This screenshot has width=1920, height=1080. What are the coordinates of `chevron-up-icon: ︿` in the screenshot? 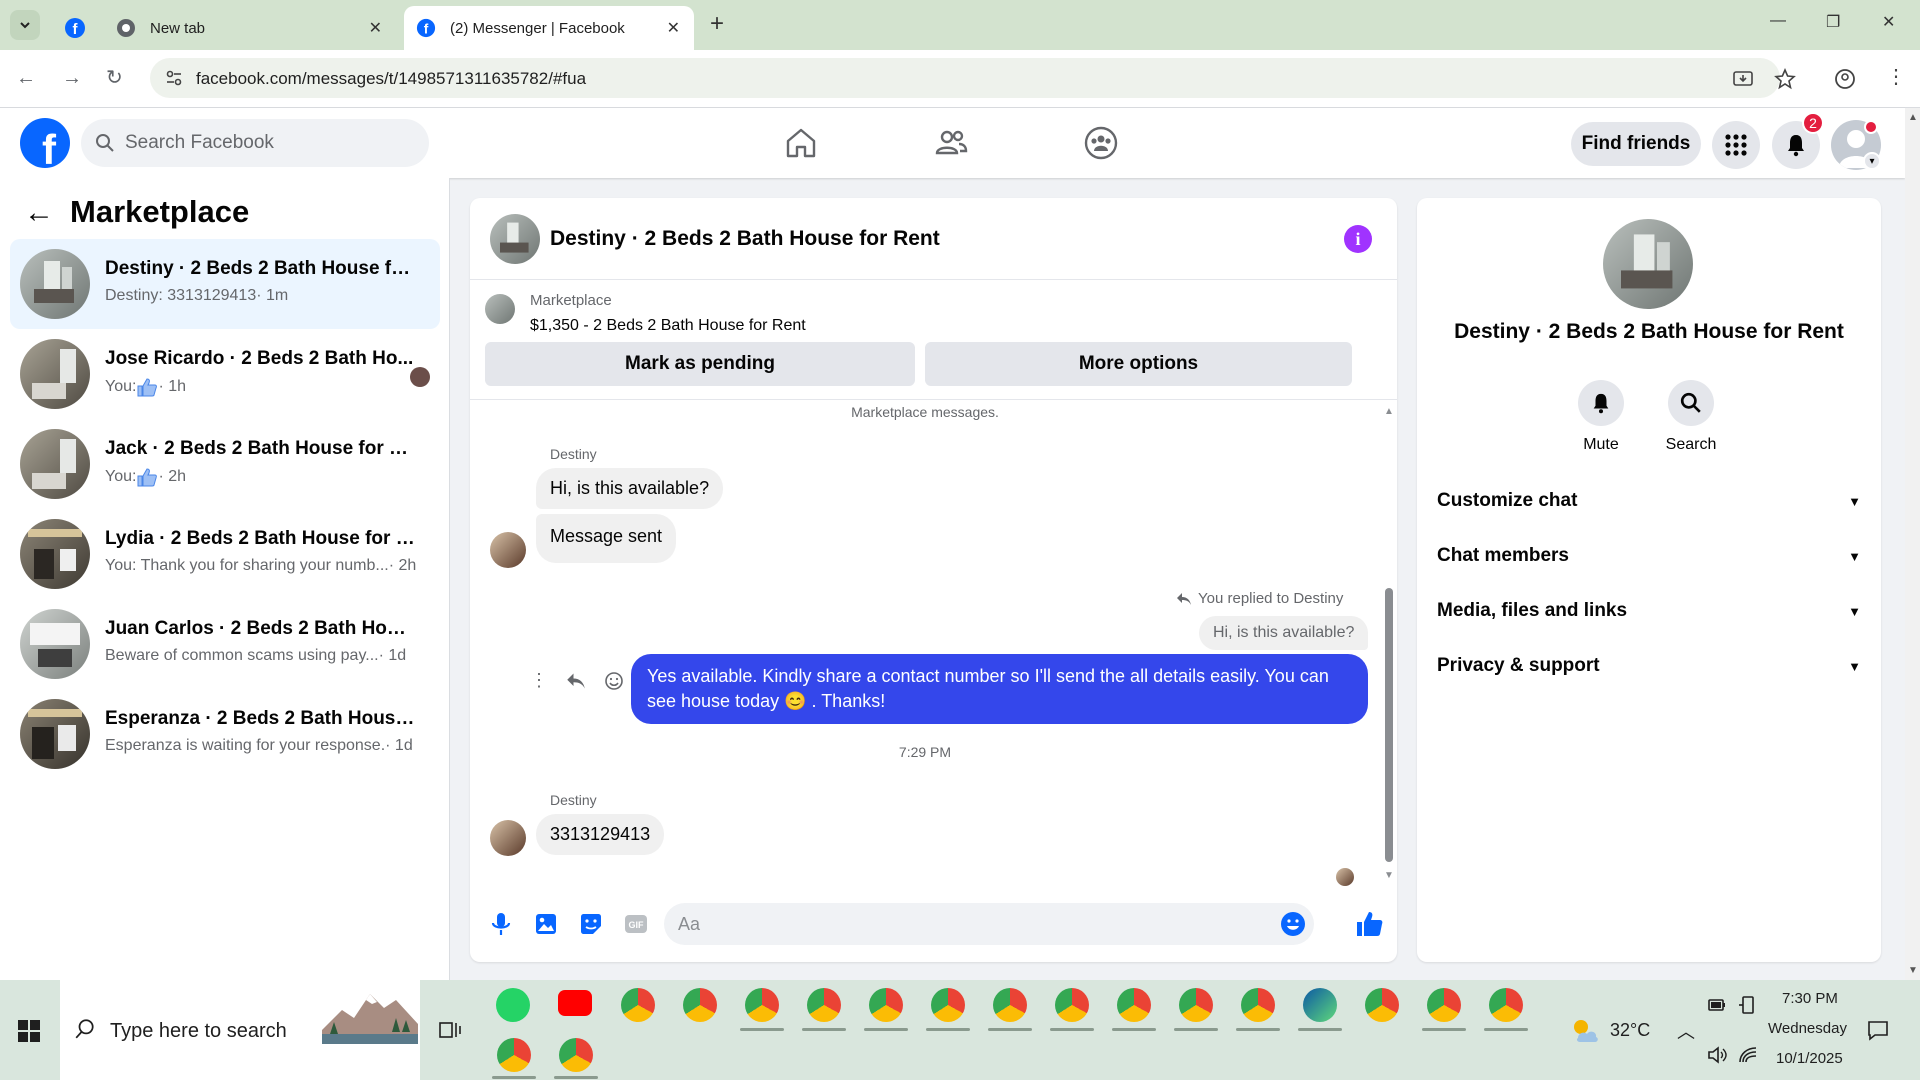 It's located at (1686, 1031).